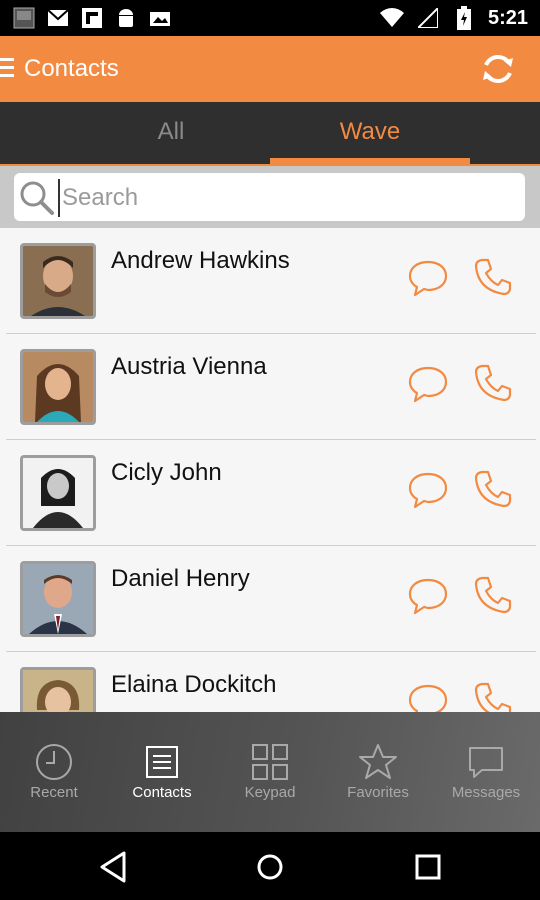 This screenshot has height=900, width=540. Describe the element at coordinates (270, 18) in the screenshot. I see `status-bar: 5:21` at that location.